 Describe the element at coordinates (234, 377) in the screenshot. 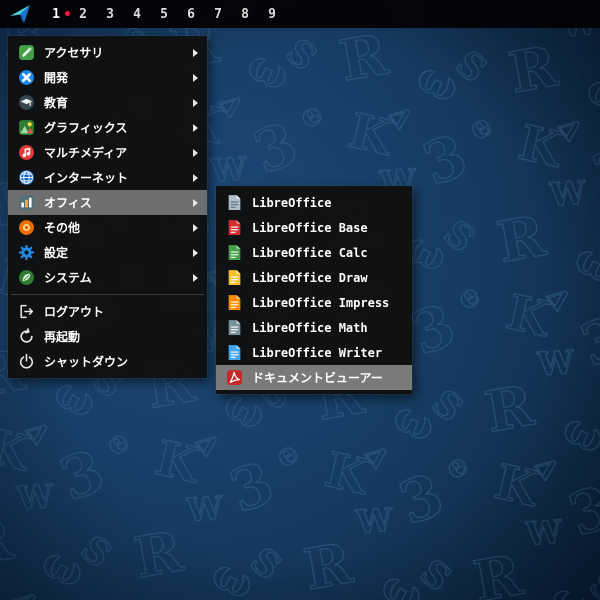

I see `document-viewer-icon` at that location.